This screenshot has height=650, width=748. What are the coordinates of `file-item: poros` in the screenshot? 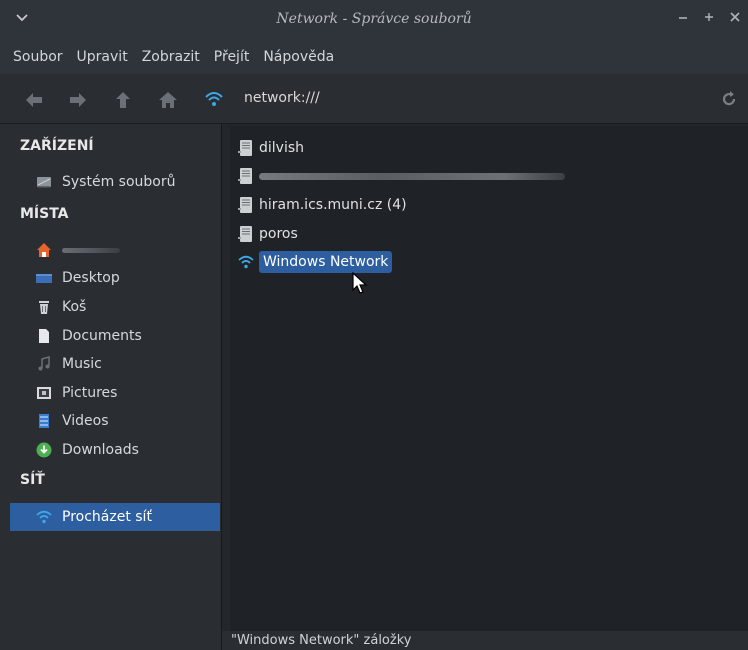 It's located at (268, 234).